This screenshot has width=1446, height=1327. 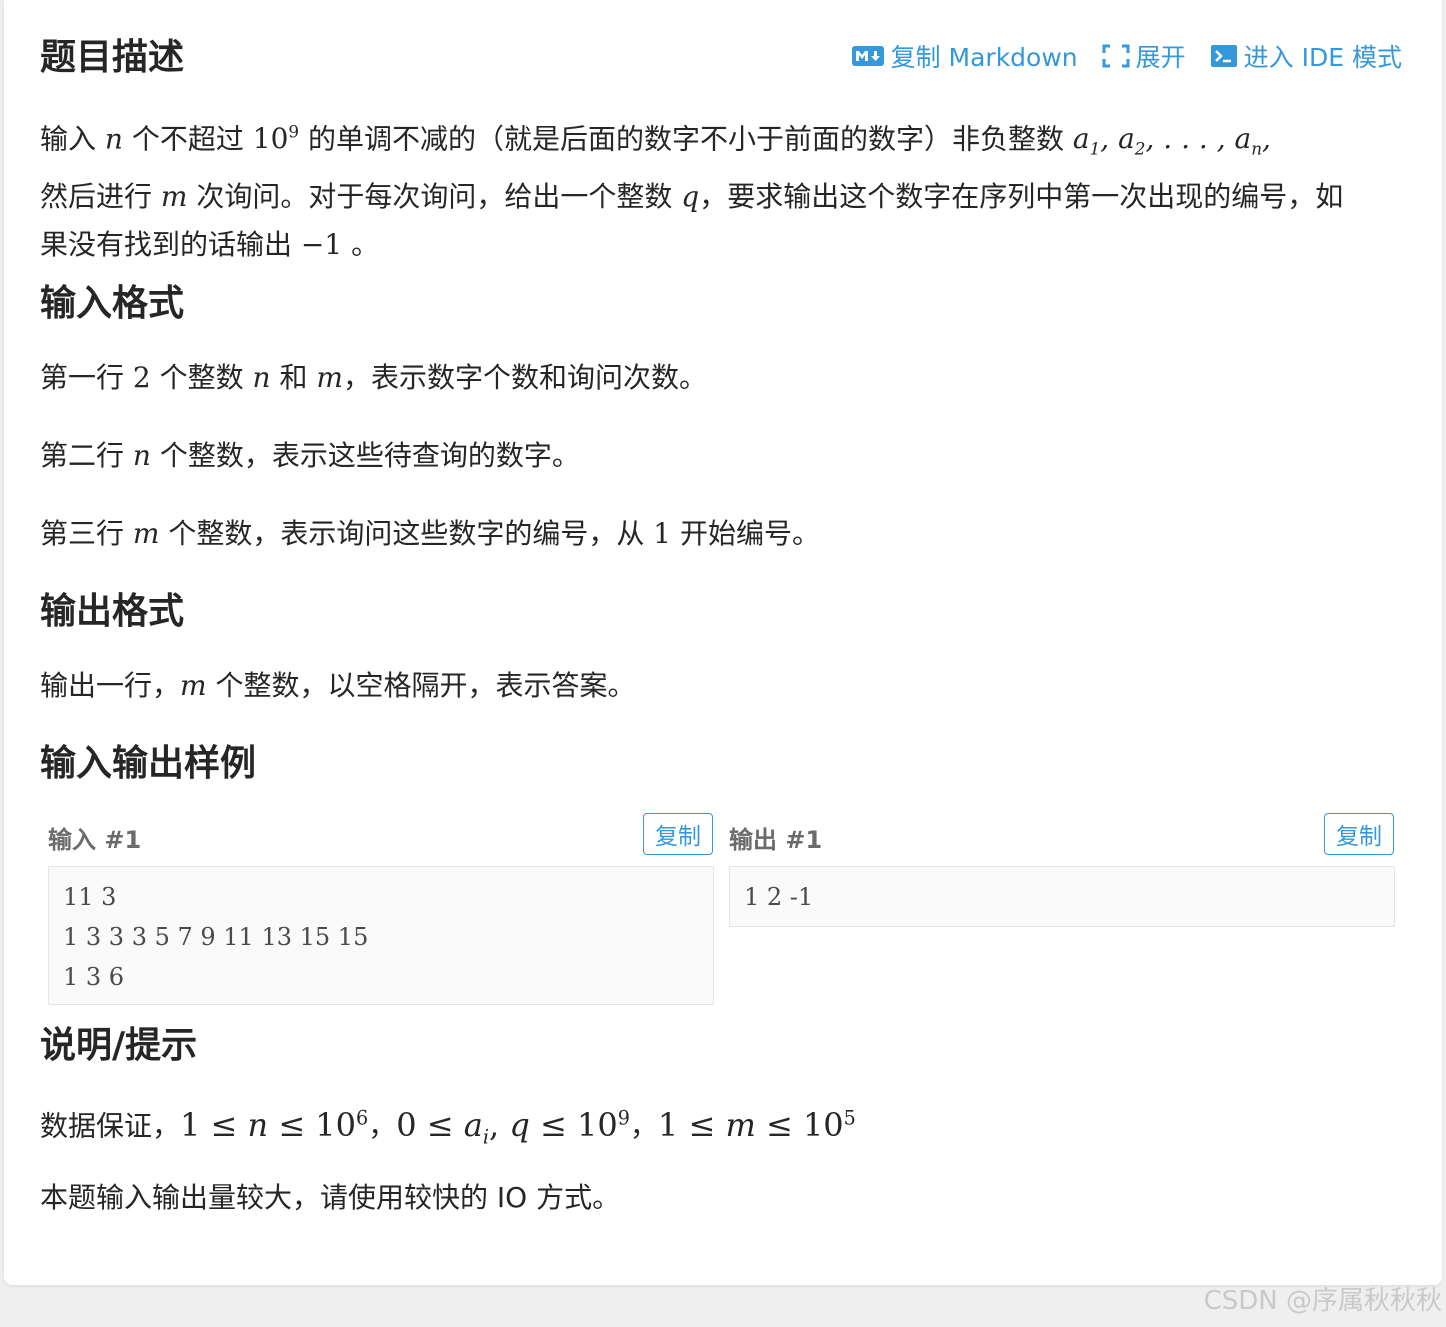 What do you see at coordinates (513, 1127) in the screenshot?
I see `constraint-a-q: 0 ≤ ai, q ≤ 109` at bounding box center [513, 1127].